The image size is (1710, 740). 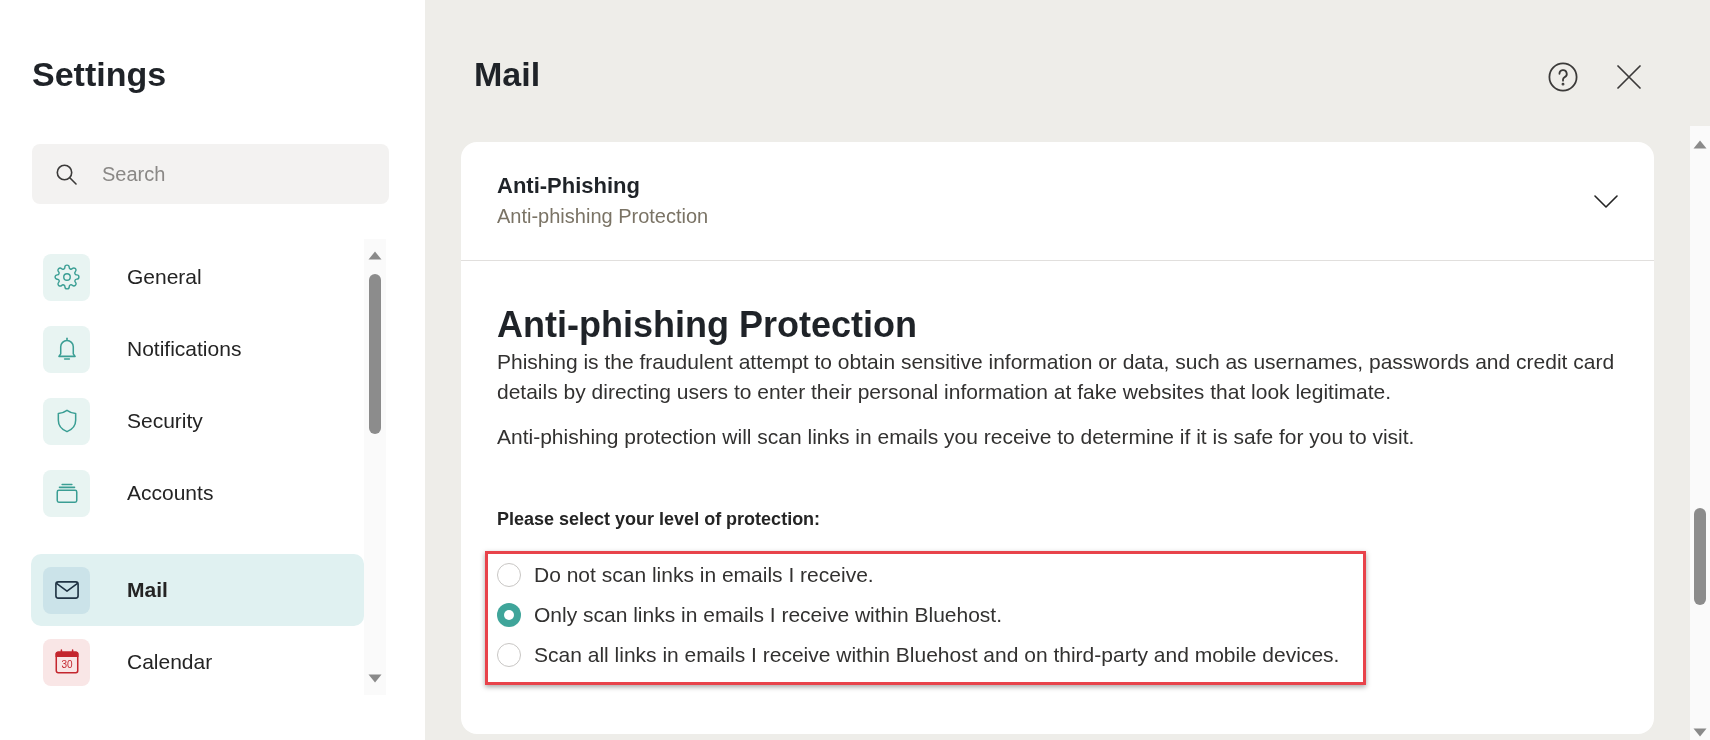 I want to click on gear-icon, so click(x=66, y=277).